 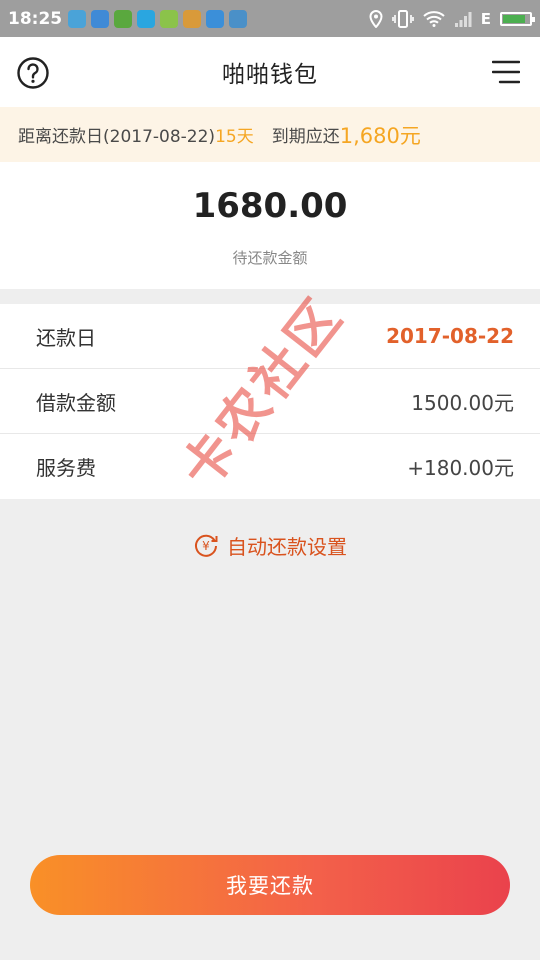 What do you see at coordinates (376, 18) in the screenshot?
I see `location-icon` at bounding box center [376, 18].